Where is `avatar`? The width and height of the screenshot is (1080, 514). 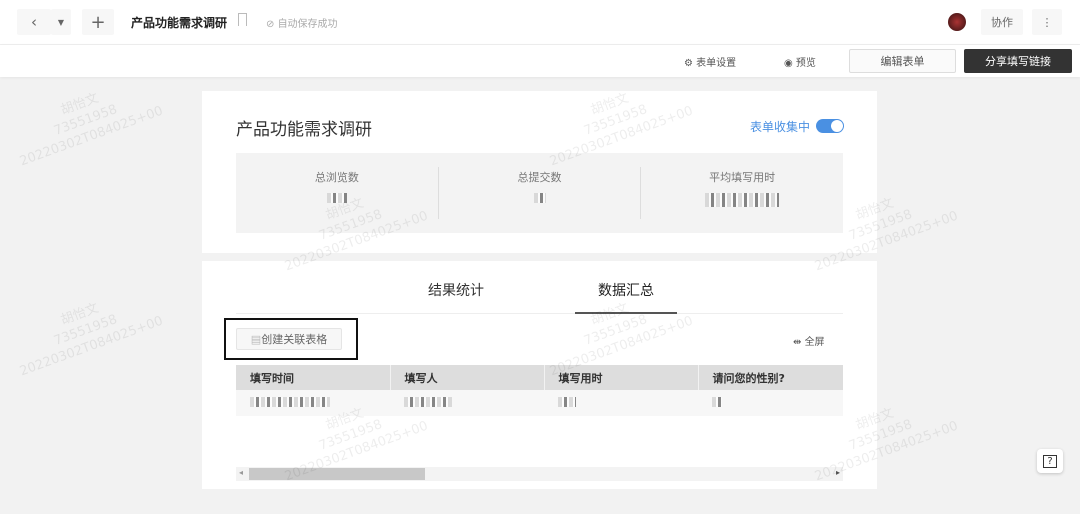 avatar is located at coordinates (957, 22).